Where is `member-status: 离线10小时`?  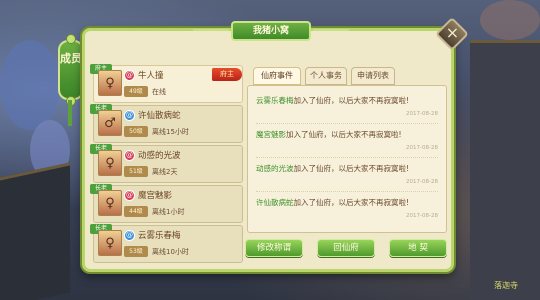
member-status: 离线10小时 is located at coordinates (170, 252).